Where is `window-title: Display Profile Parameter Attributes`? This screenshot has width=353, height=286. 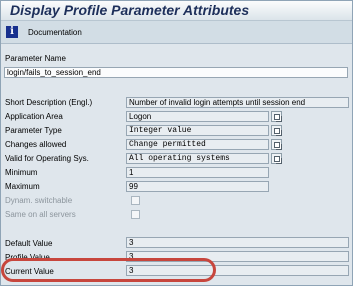 window-title: Display Profile Parameter Attributes is located at coordinates (130, 10).